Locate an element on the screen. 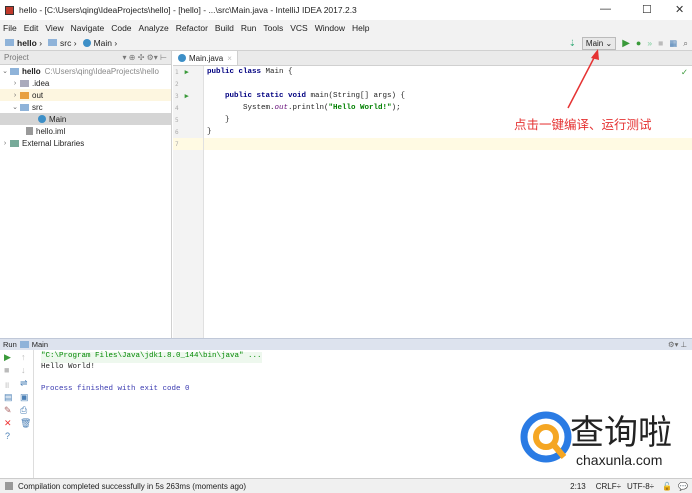 This screenshot has width=692, height=493. menu-refactor: Refactor is located at coordinates (192, 28).